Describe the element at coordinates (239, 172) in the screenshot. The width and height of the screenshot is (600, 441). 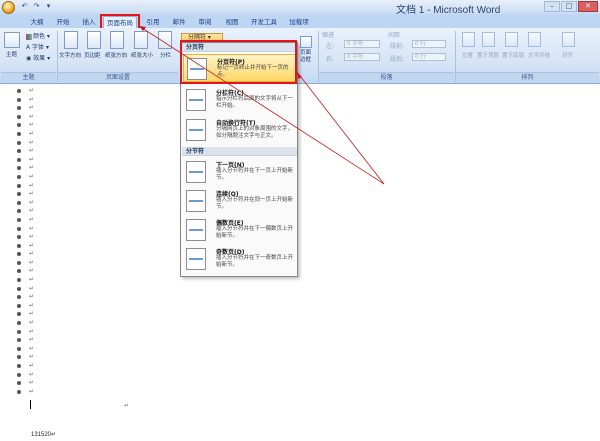
I see `menu-item-next-page: 下一页(N) 插入分节符并在下一页上开始新节。` at that location.